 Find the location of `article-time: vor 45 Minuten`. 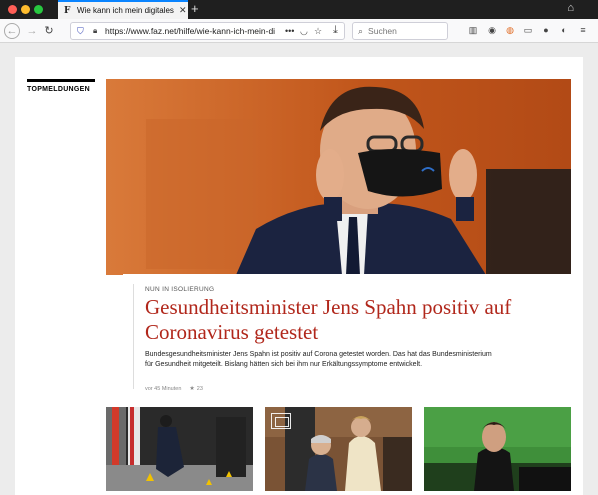

article-time: vor 45 Minuten is located at coordinates (163, 388).